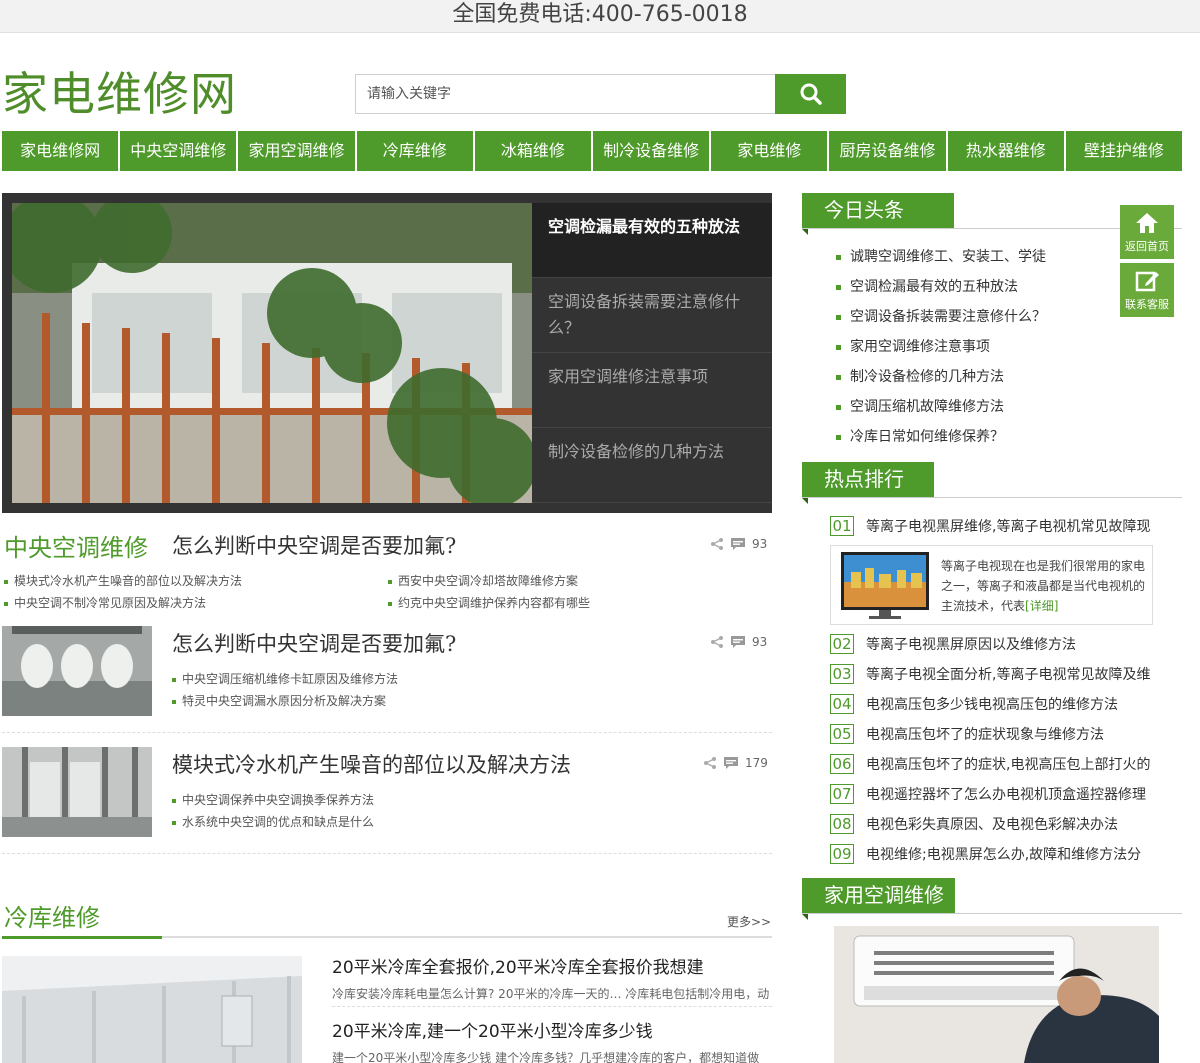 The width and height of the screenshot is (1200, 1063). What do you see at coordinates (995, 644) in the screenshot?
I see `rank-item: 02 等离子电视黑屏原因以及维修方法` at bounding box center [995, 644].